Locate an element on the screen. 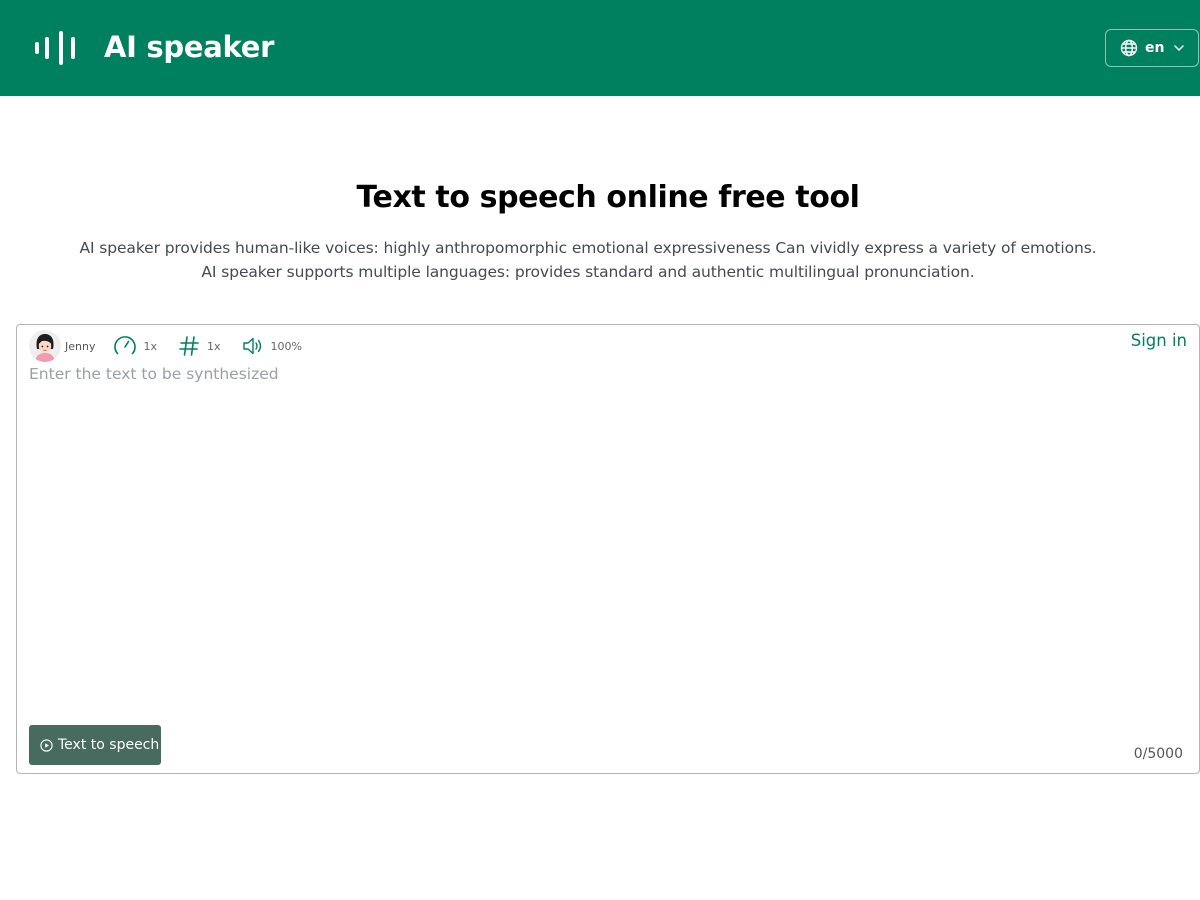 The height and width of the screenshot is (900, 1200). volume-control: 100% is located at coordinates (271, 346).